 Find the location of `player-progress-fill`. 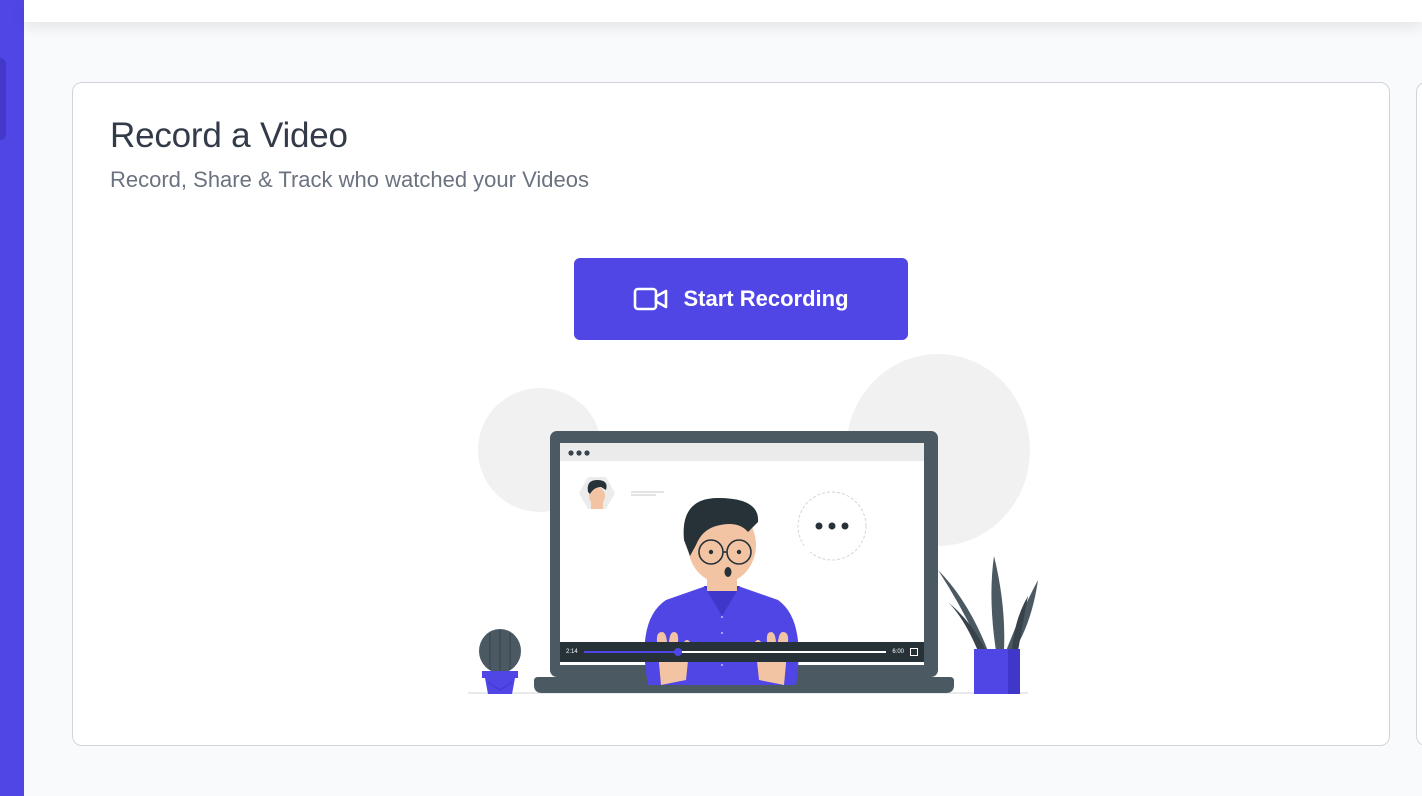

player-progress-fill is located at coordinates (630, 652).